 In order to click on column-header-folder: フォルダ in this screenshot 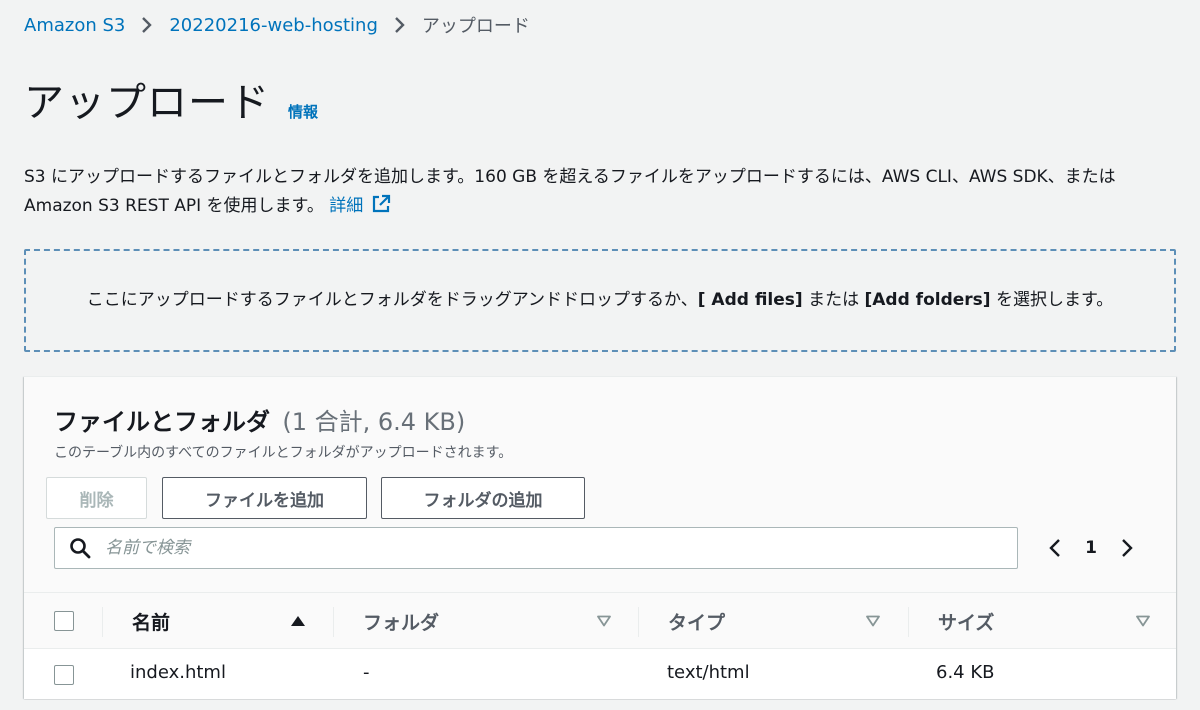, I will do `click(401, 621)`.